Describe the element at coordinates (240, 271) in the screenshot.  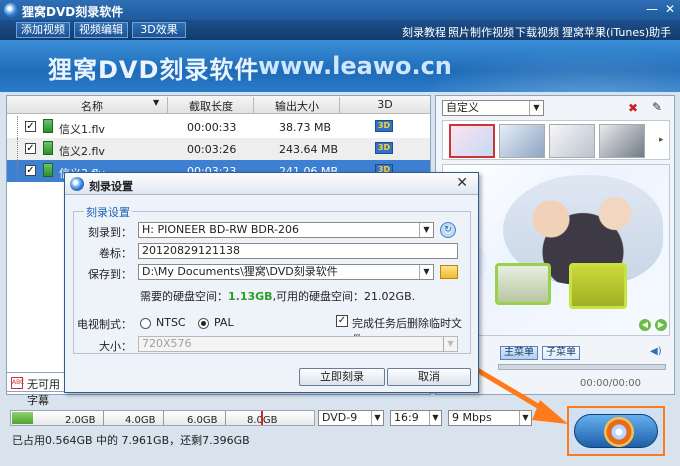
I see `save-to-value: D:\My Documents\狸窝\DVD刻录软件` at that location.